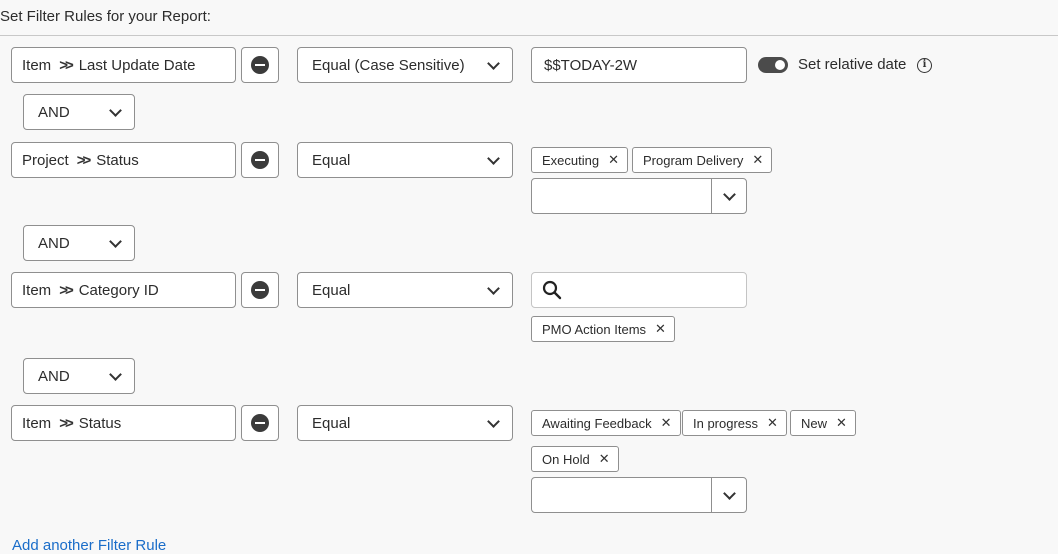 The image size is (1058, 554). I want to click on value-tag: Program Delivery ✕, so click(702, 160).